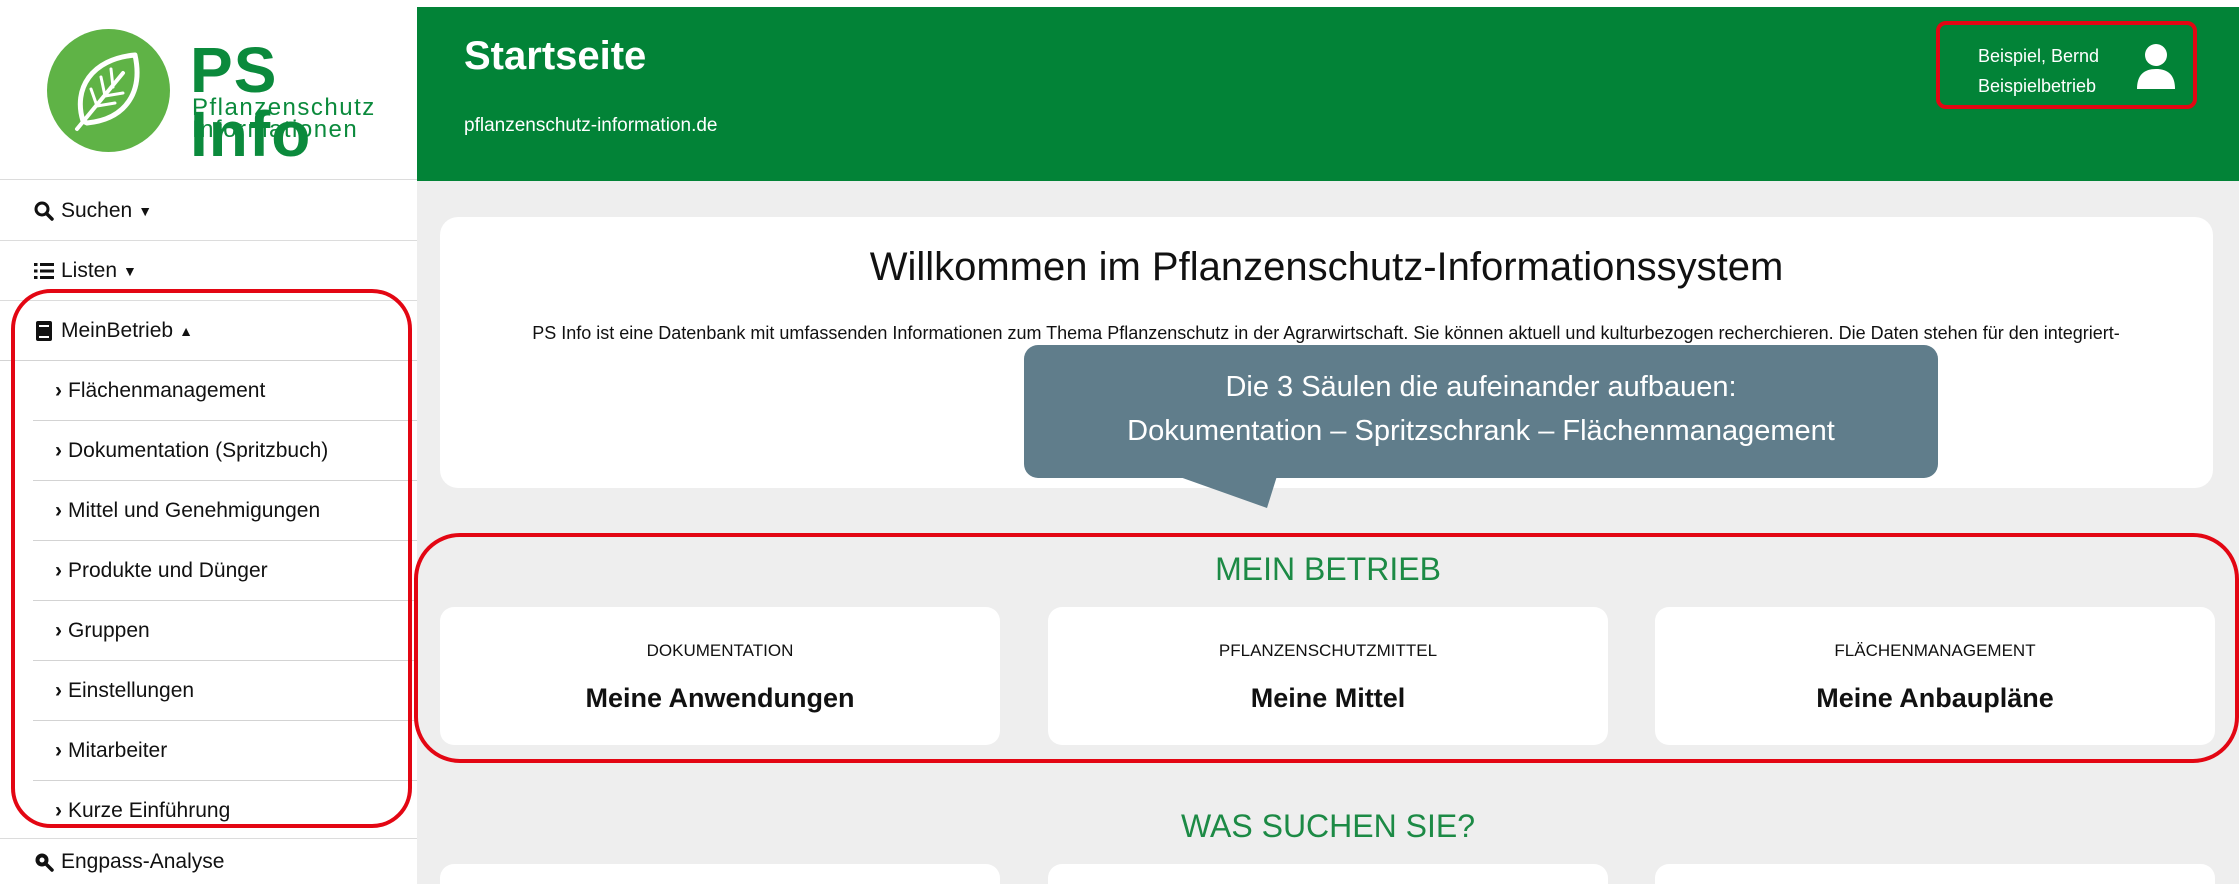  I want to click on nav-suchen: Suchen ▼, so click(208, 211).